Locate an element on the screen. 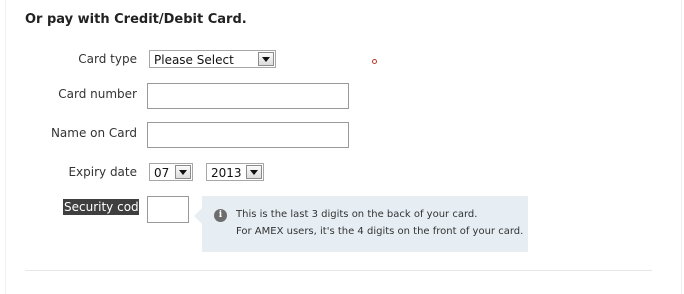  expiry-year-value: 2013 is located at coordinates (226, 173).